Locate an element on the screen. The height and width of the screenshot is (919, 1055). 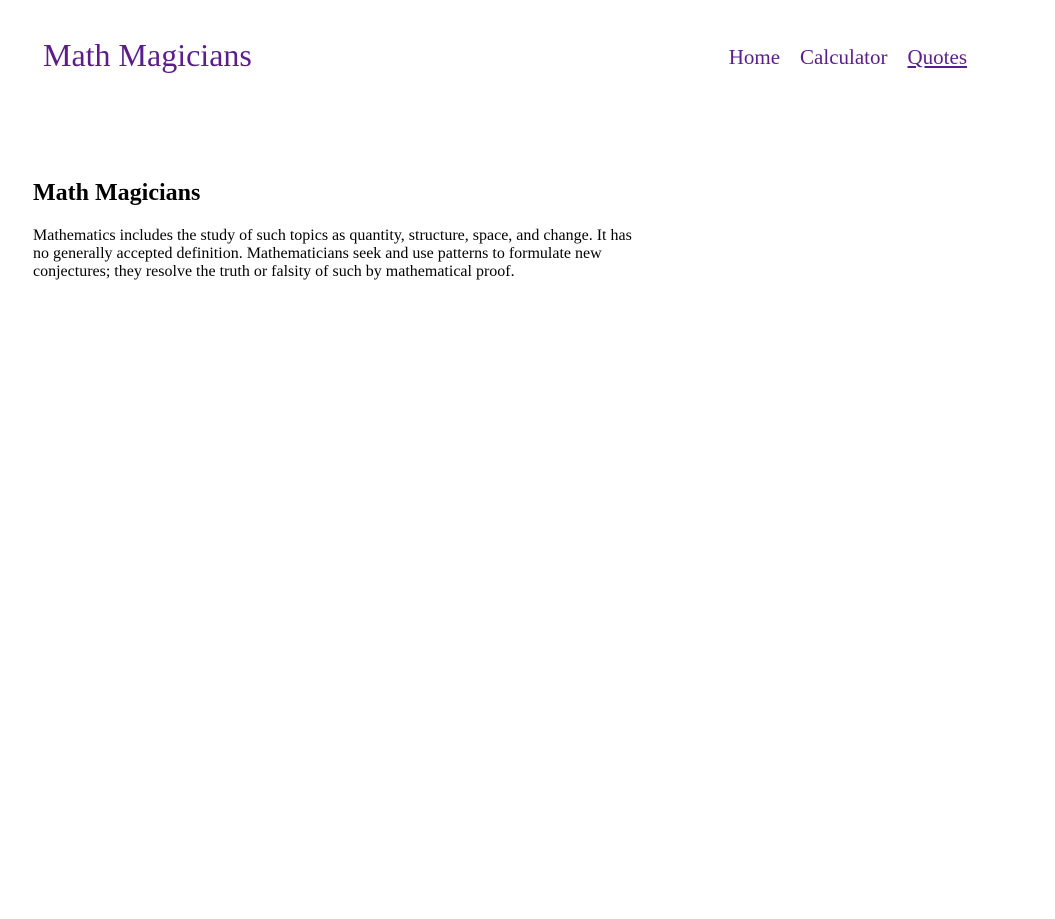
nav-link-quotes: Quotes is located at coordinates (938, 57).